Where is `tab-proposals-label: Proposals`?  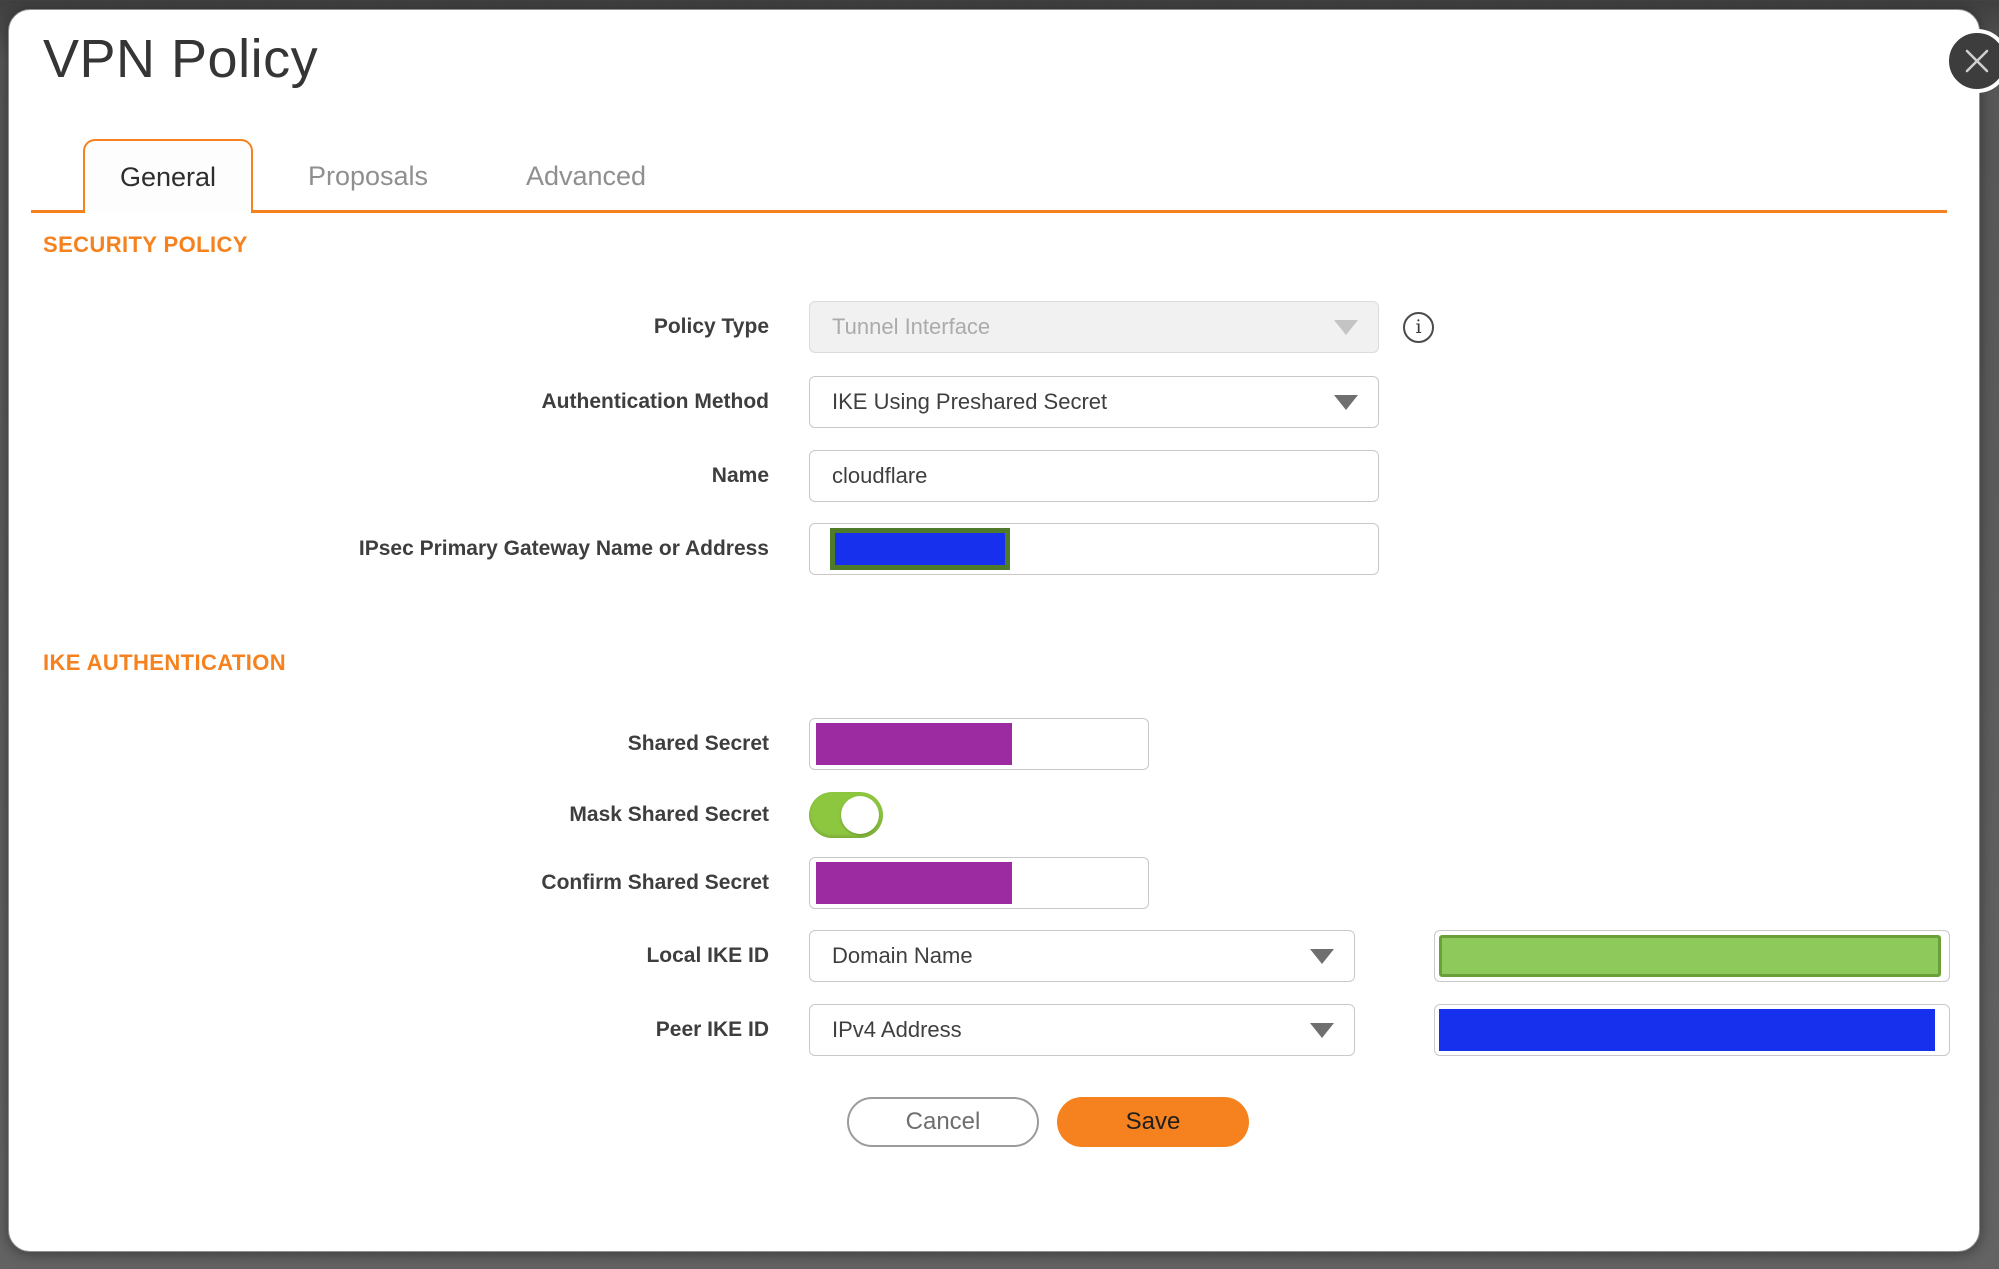 tab-proposals-label: Proposals is located at coordinates (368, 175).